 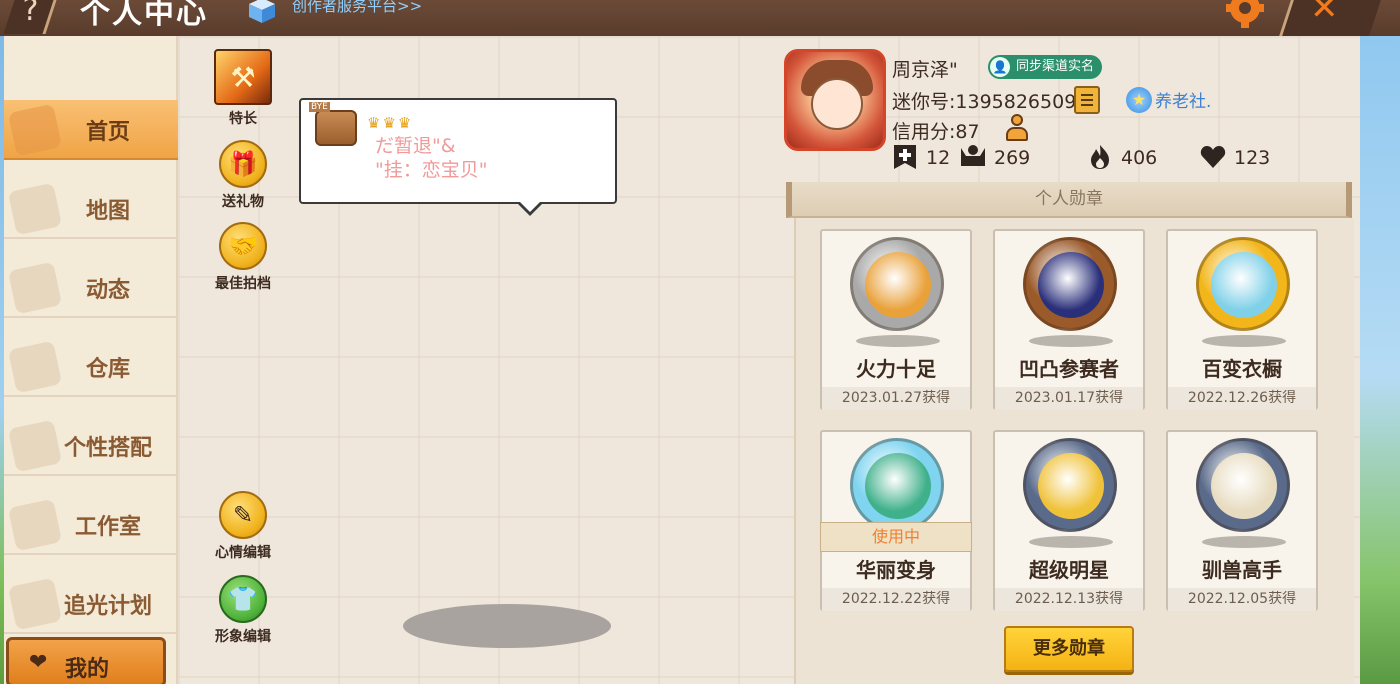 I want to click on medal-date: 2022.12.05获得, so click(x=1242, y=599).